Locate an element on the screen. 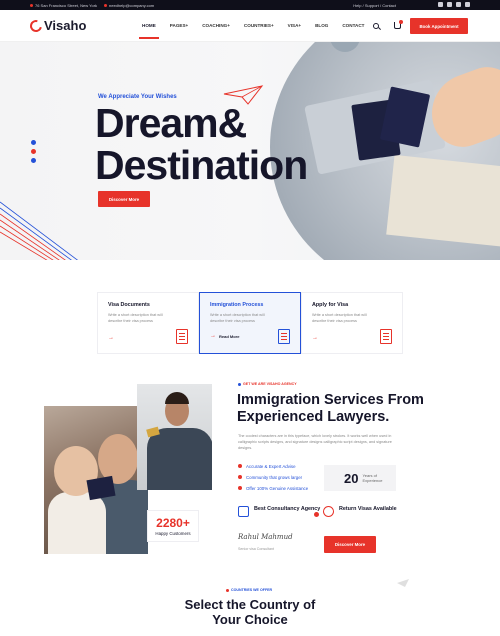 This screenshot has width=500, height=636. instagram-icon is located at coordinates (449, 4).